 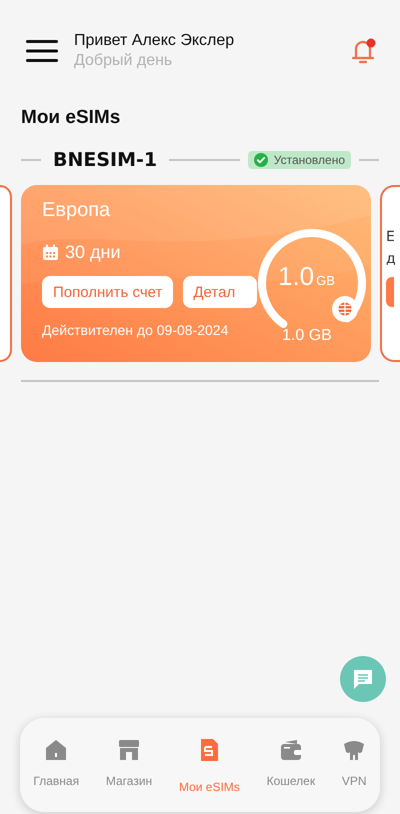 I want to click on data-left-text: 1.0 GB, so click(x=307, y=336).